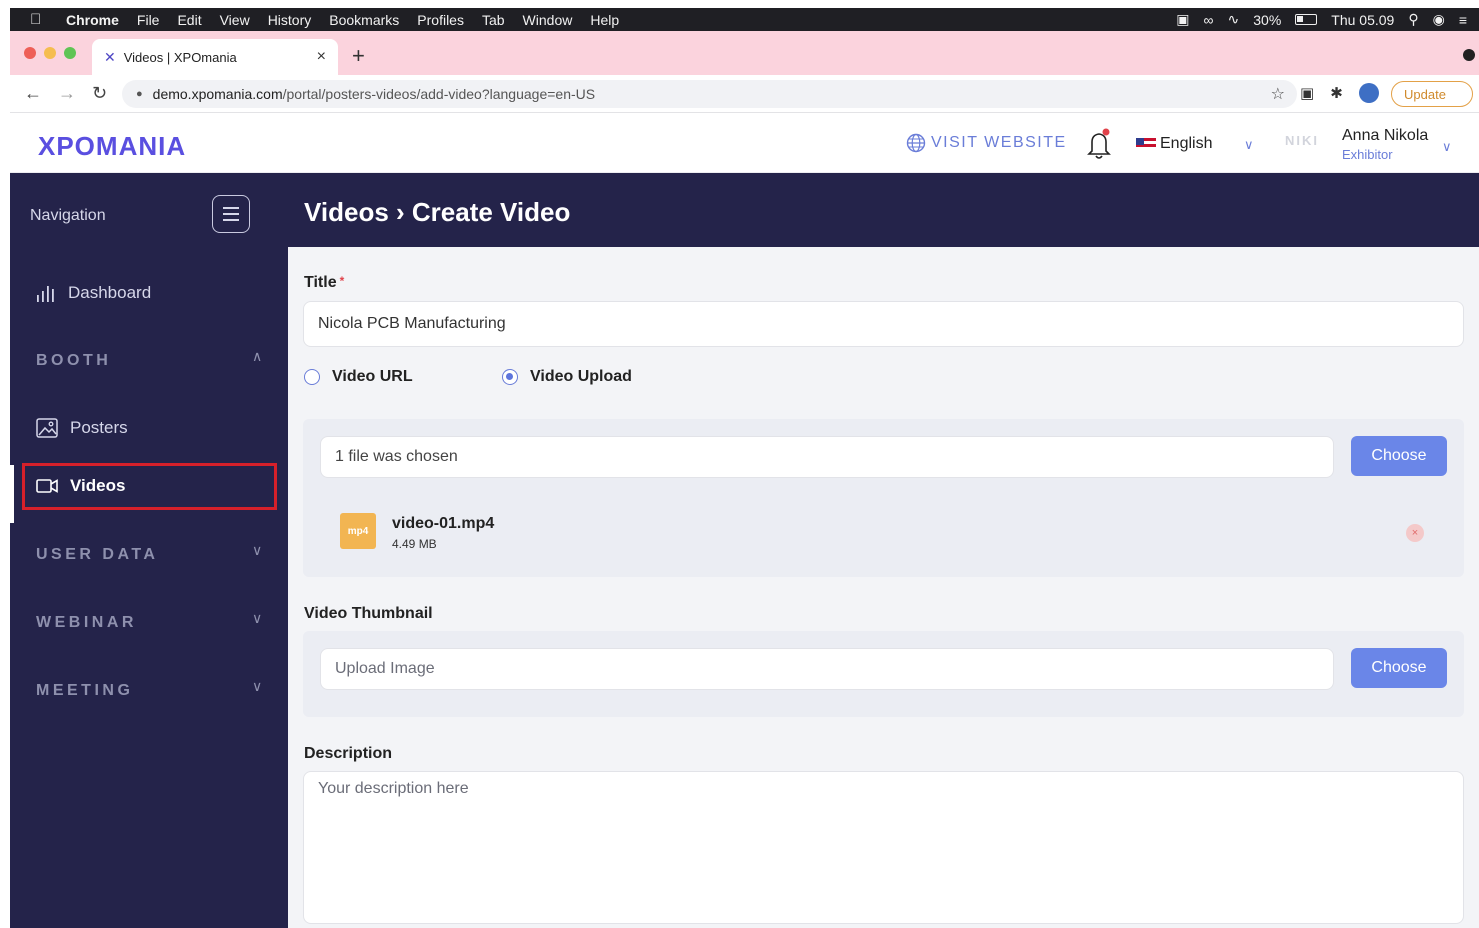 This screenshot has width=1479, height=928. What do you see at coordinates (414, 544) in the screenshot?
I see `file-size: 4.49 MB` at bounding box center [414, 544].